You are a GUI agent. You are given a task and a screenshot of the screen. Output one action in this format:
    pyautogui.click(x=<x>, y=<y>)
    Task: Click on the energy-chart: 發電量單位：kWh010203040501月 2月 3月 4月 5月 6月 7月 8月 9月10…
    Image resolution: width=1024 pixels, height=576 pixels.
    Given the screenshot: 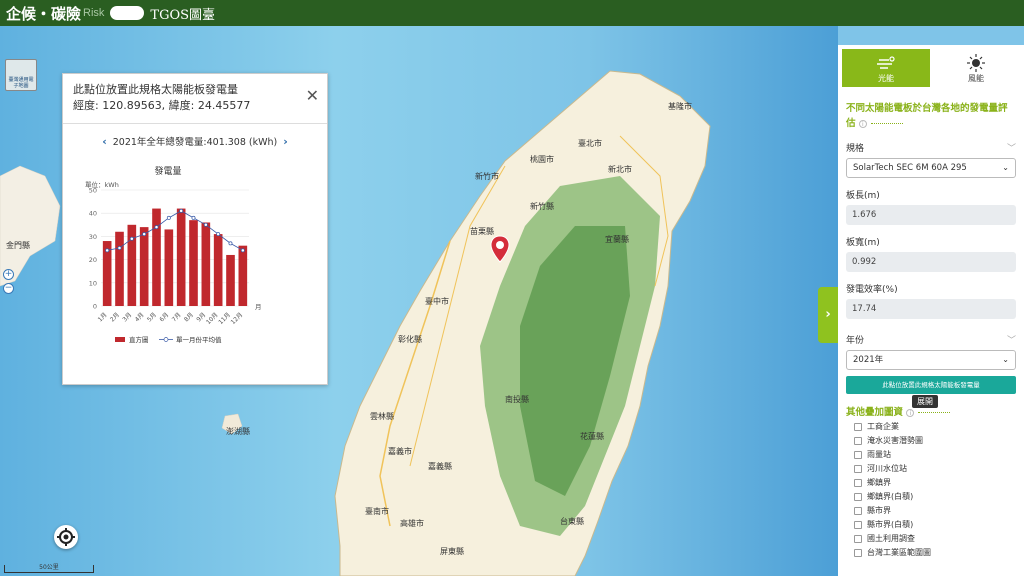 What is the action you would take?
    pyautogui.click(x=173, y=254)
    